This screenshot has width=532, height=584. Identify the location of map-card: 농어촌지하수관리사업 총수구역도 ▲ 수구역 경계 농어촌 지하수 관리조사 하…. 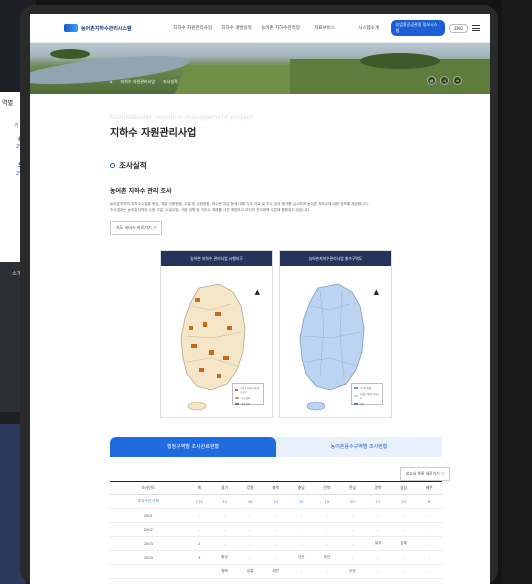
(335, 334).